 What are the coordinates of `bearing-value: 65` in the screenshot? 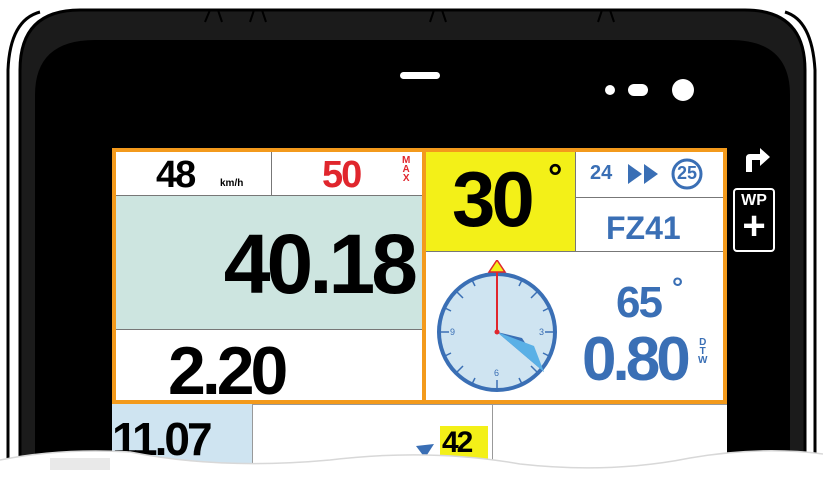 It's located at (639, 302).